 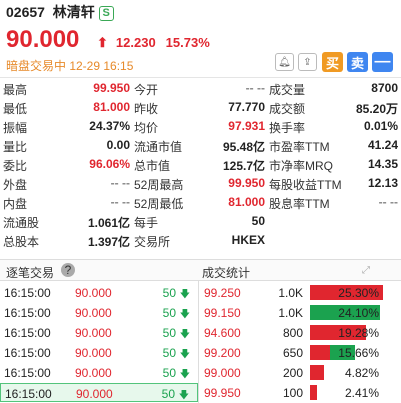 What do you see at coordinates (146, 223) in the screenshot?
I see `quote-label: 每手` at bounding box center [146, 223].